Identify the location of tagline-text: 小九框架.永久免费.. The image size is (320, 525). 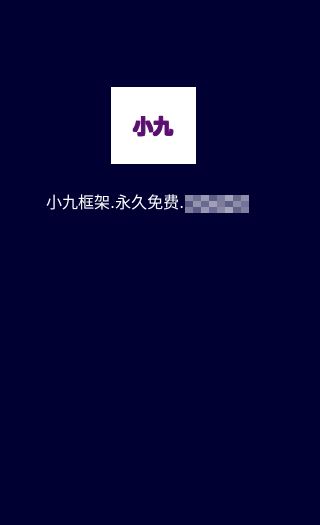
(115, 202).